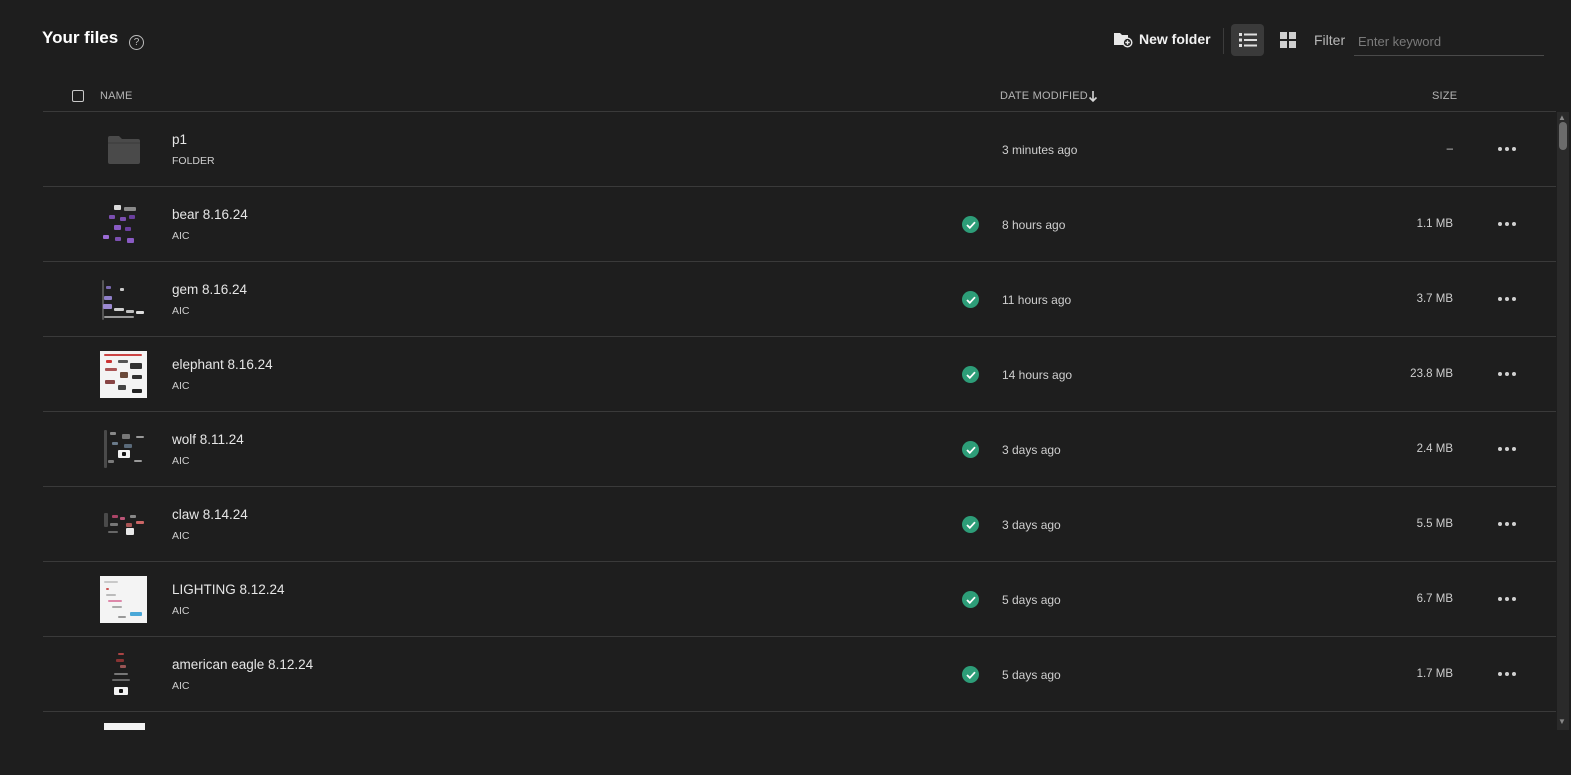 This screenshot has height=775, width=1571. I want to click on toolbar-divider, so click(1223, 41).